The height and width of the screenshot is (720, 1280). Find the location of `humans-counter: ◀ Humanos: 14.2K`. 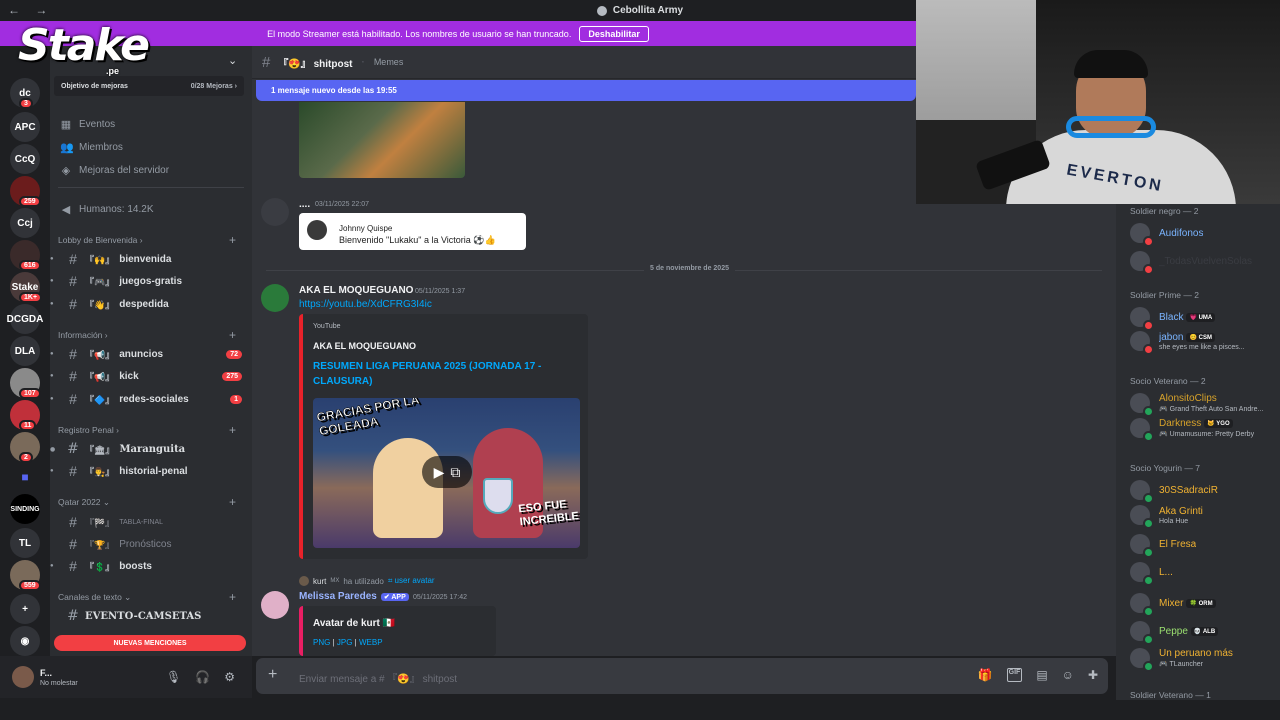

humans-counter: ◀ Humanos: 14.2K is located at coordinates (107, 209).